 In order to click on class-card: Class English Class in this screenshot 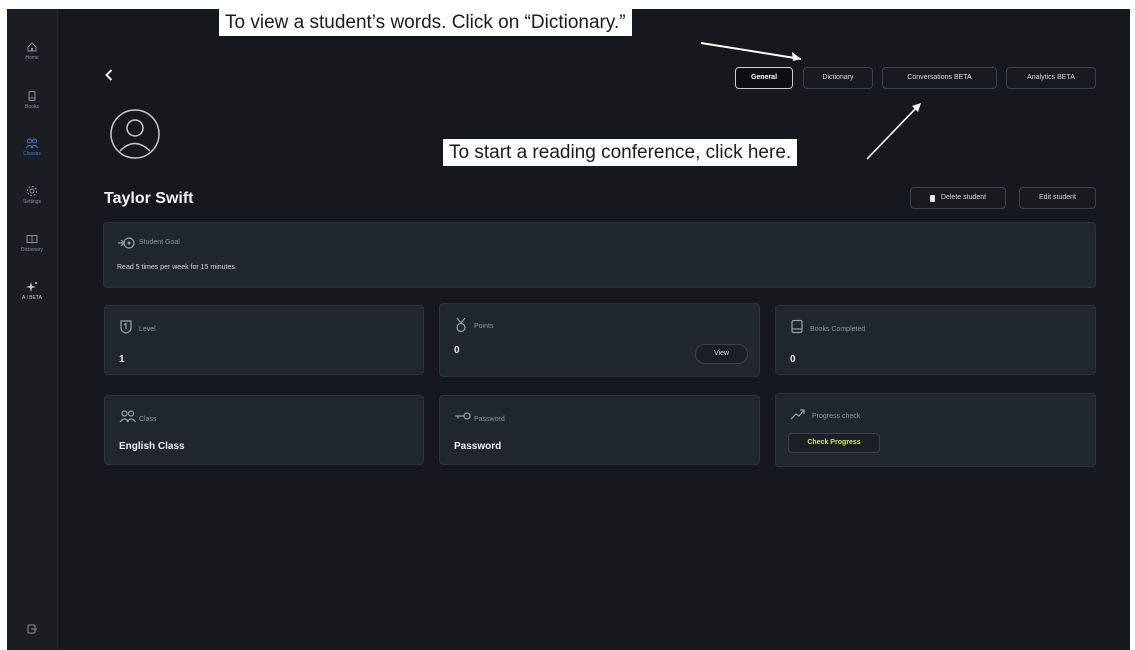, I will do `click(264, 430)`.